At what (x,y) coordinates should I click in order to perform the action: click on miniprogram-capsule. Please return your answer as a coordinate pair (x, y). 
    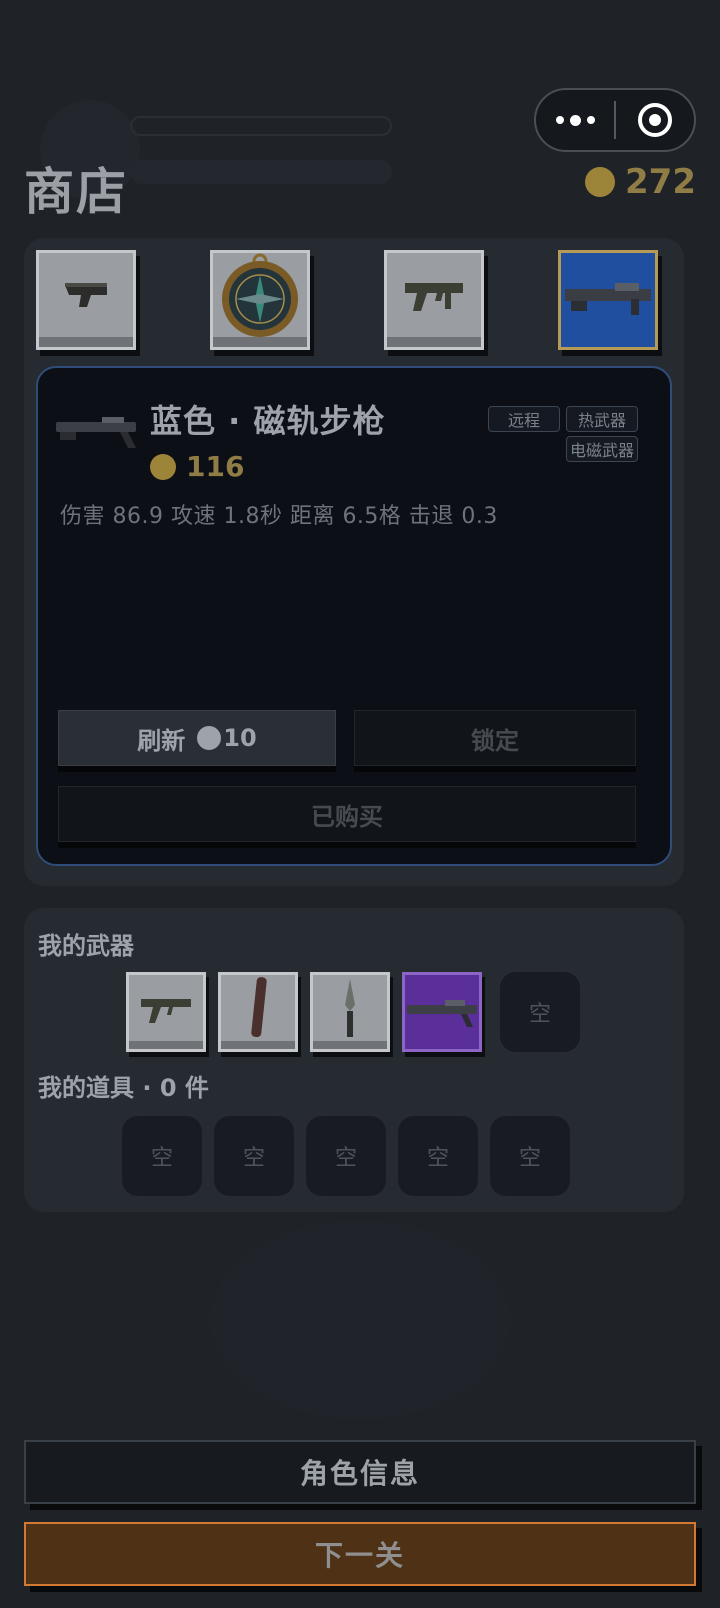
    Looking at the image, I should click on (615, 120).